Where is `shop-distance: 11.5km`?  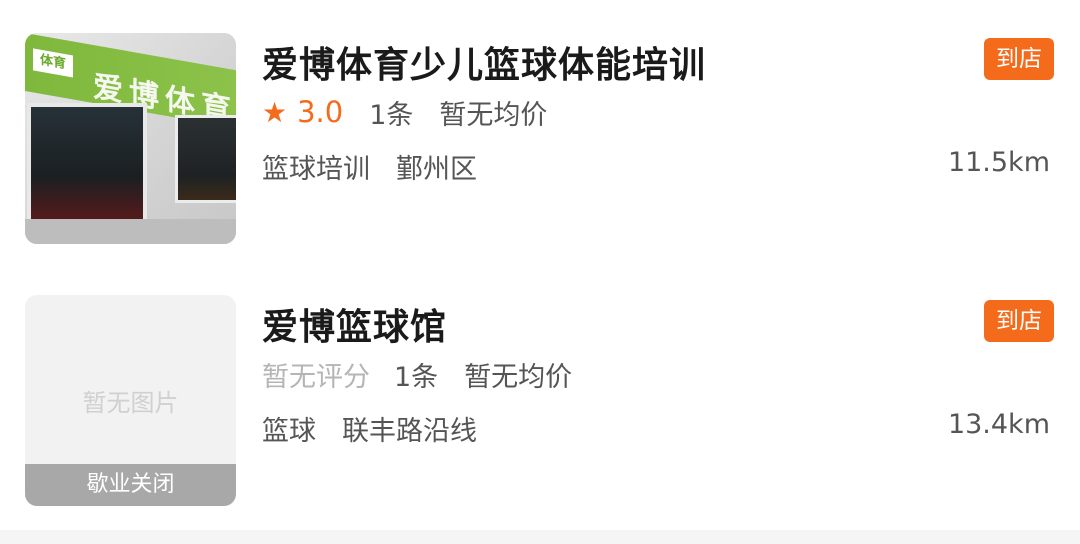
shop-distance: 11.5km is located at coordinates (998, 162).